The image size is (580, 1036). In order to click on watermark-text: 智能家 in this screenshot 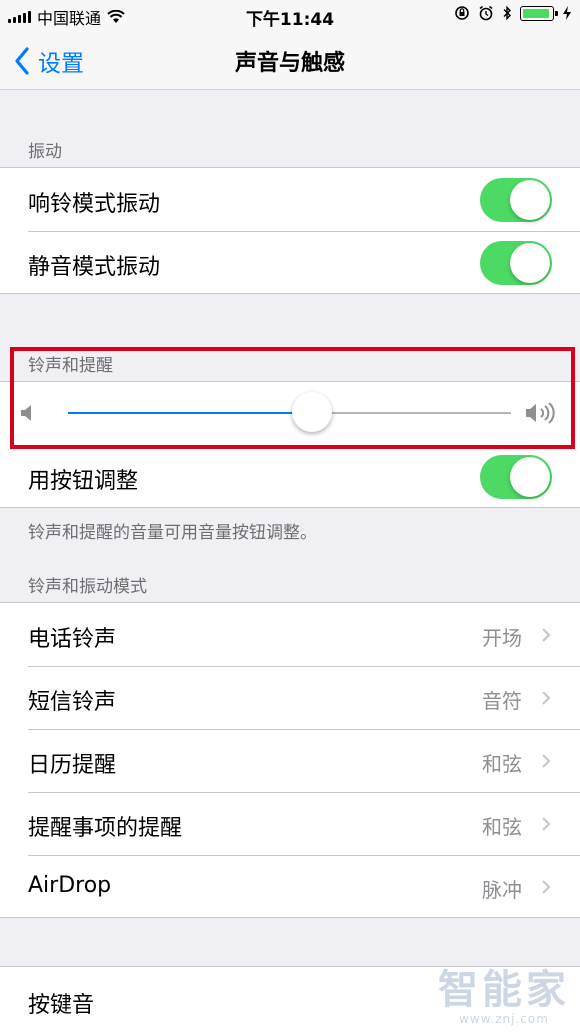, I will do `click(504, 990)`.